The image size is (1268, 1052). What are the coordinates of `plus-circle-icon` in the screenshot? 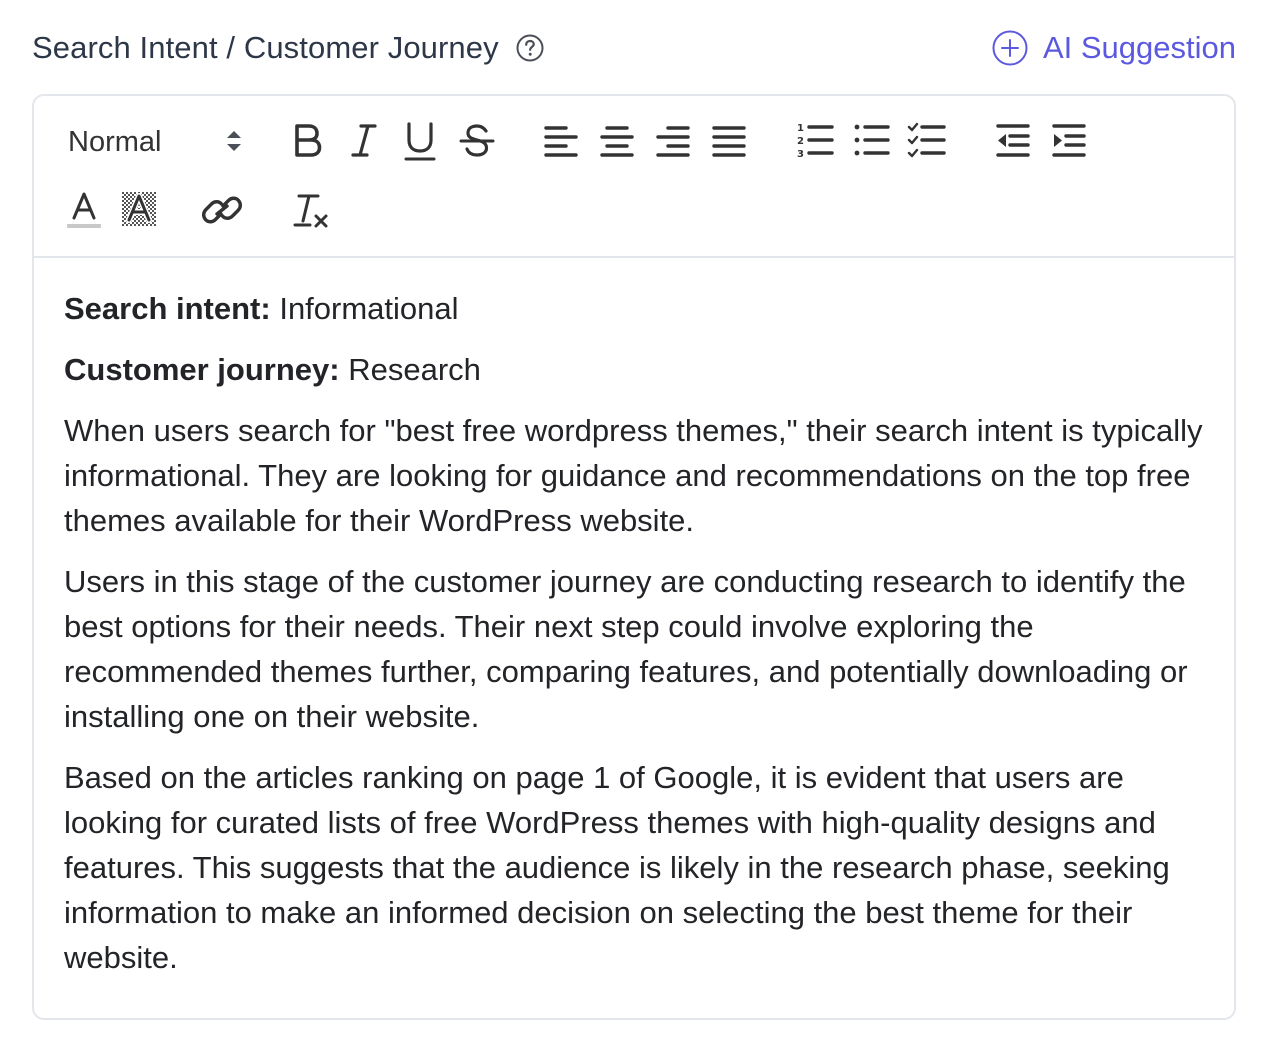 It's located at (1010, 48).